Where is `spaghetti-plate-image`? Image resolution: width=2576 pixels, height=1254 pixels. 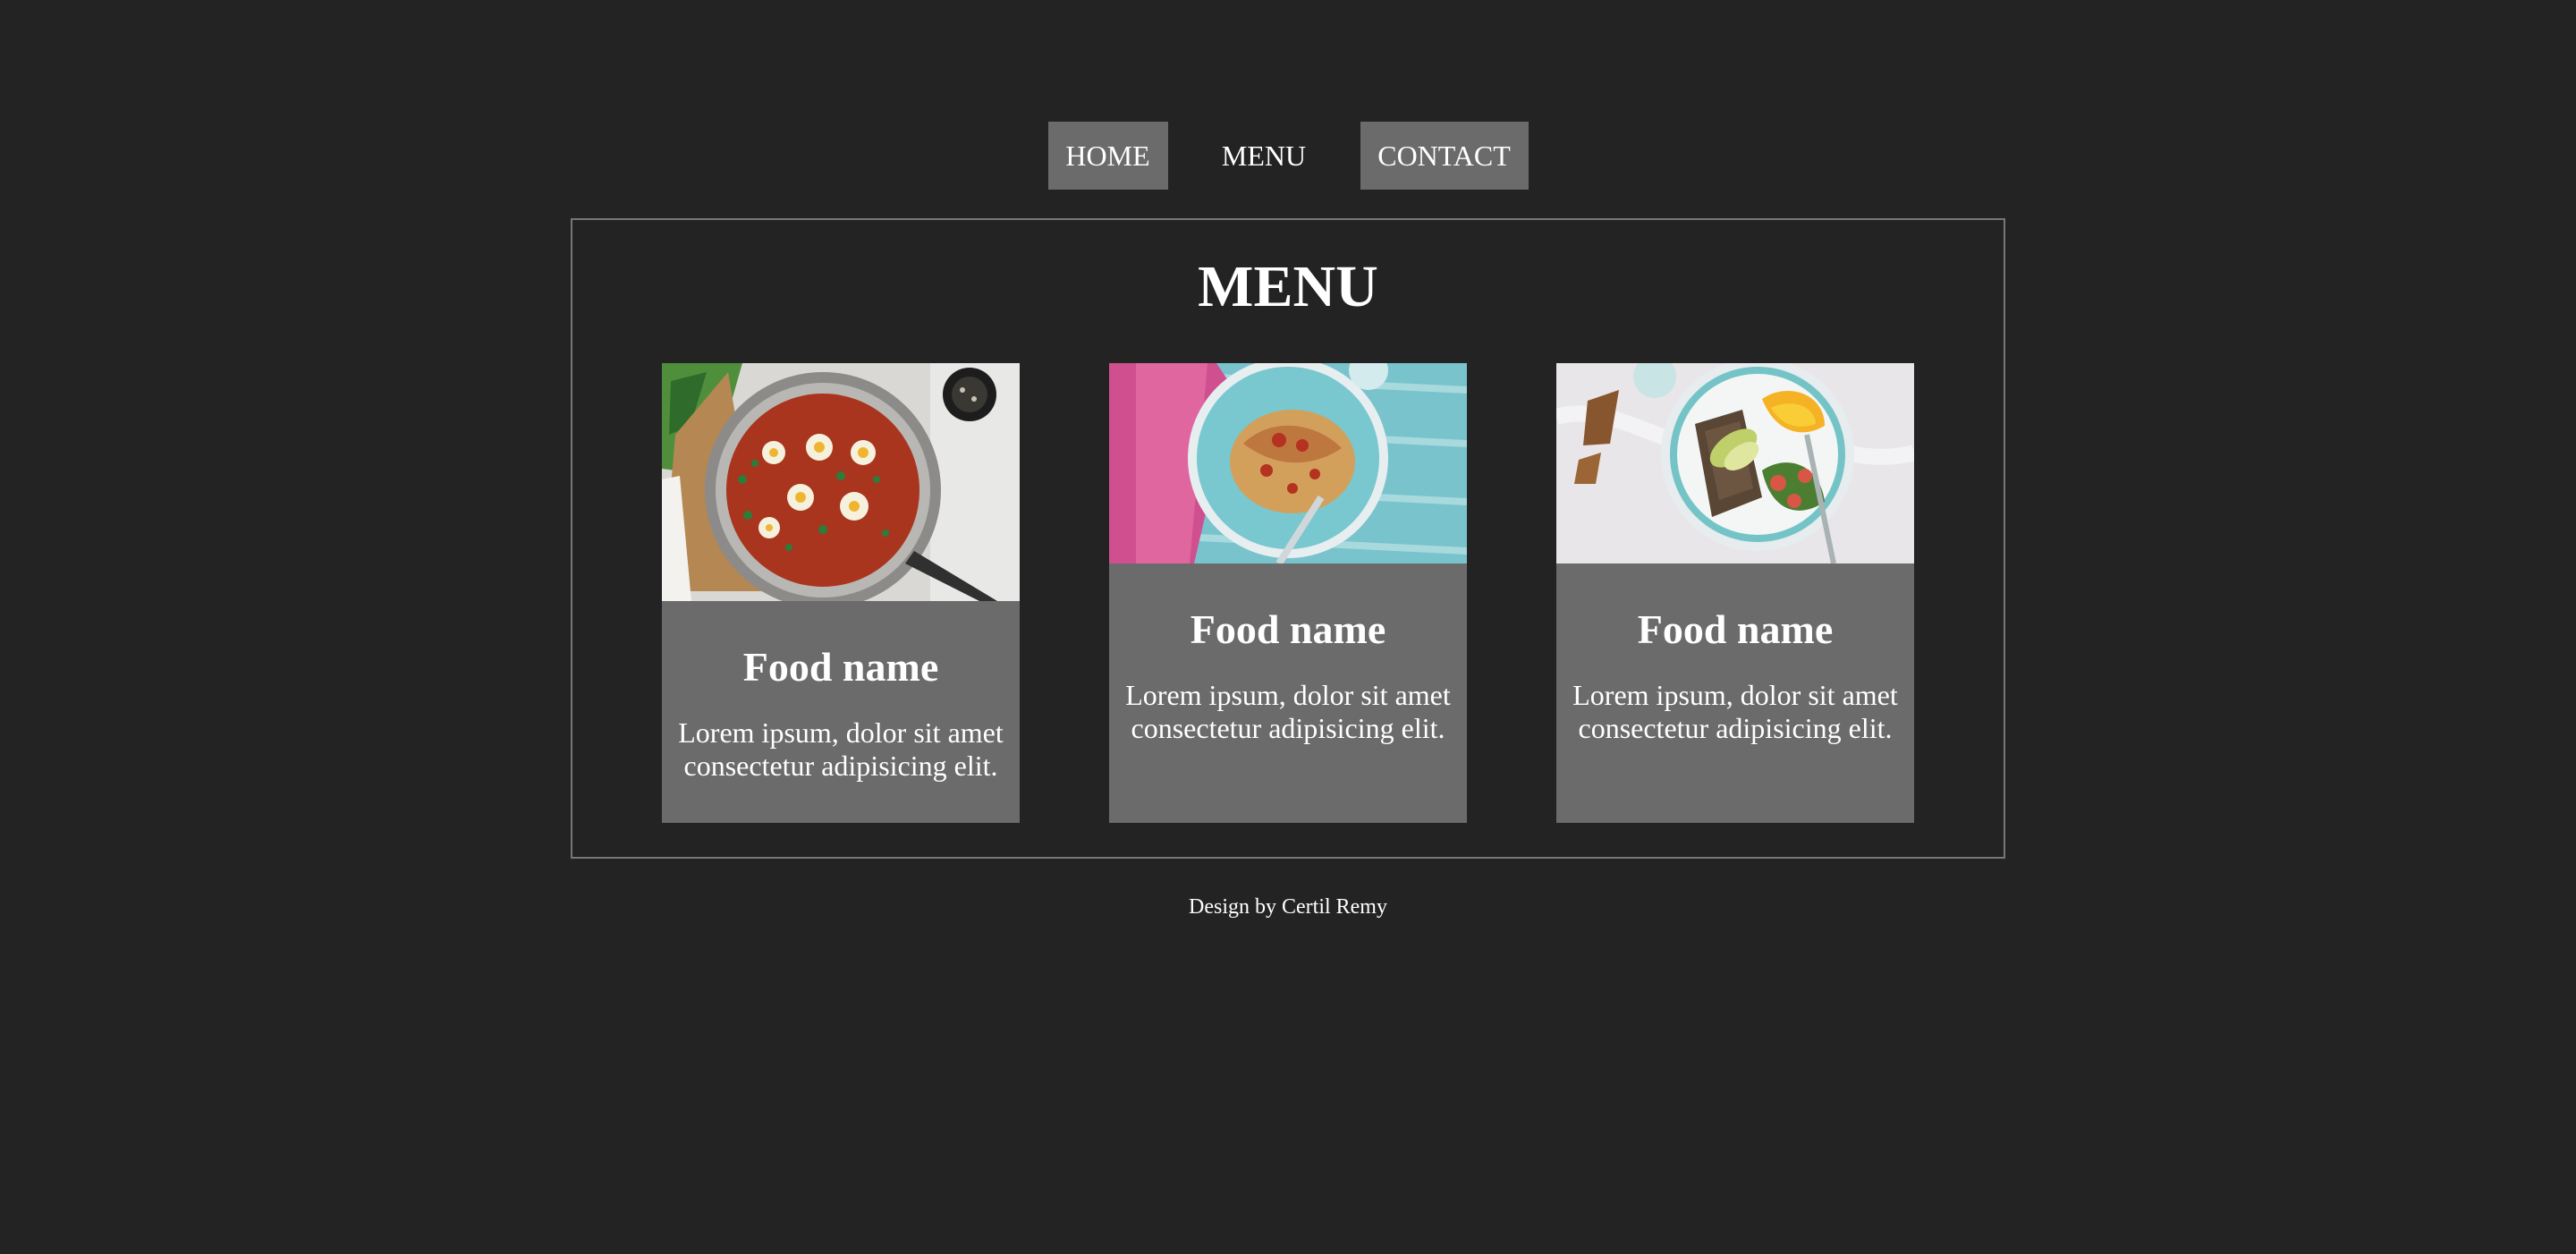 spaghetti-plate-image is located at coordinates (1288, 463).